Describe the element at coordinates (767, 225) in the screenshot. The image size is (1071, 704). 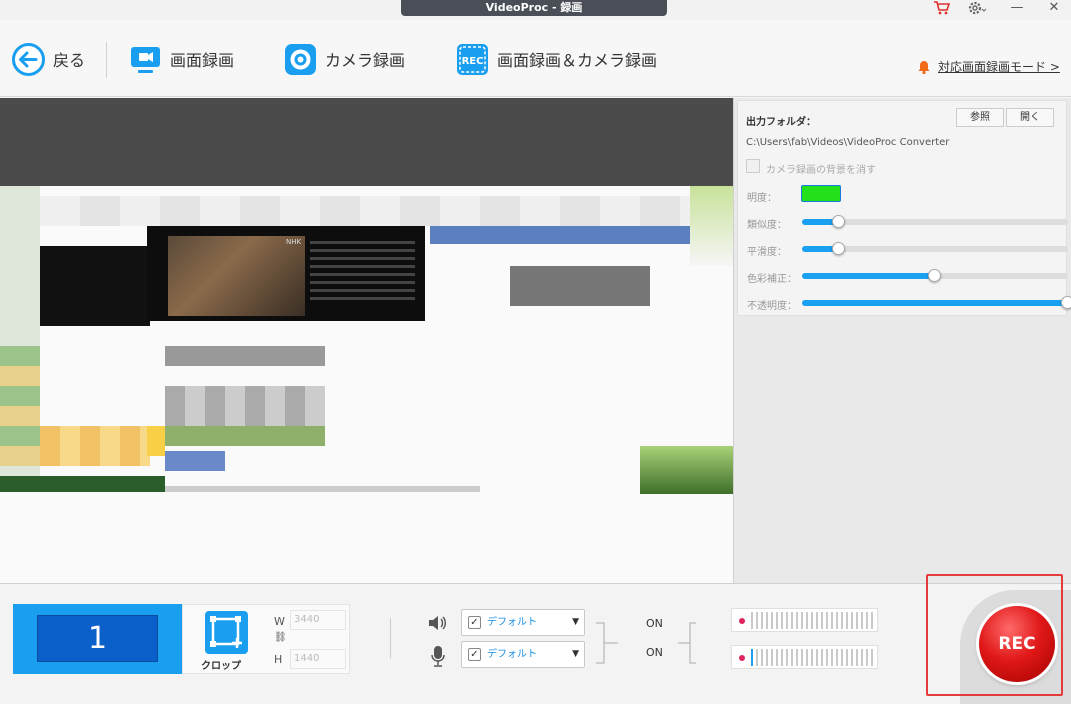
I see `similarity-label: 類似度：` at that location.